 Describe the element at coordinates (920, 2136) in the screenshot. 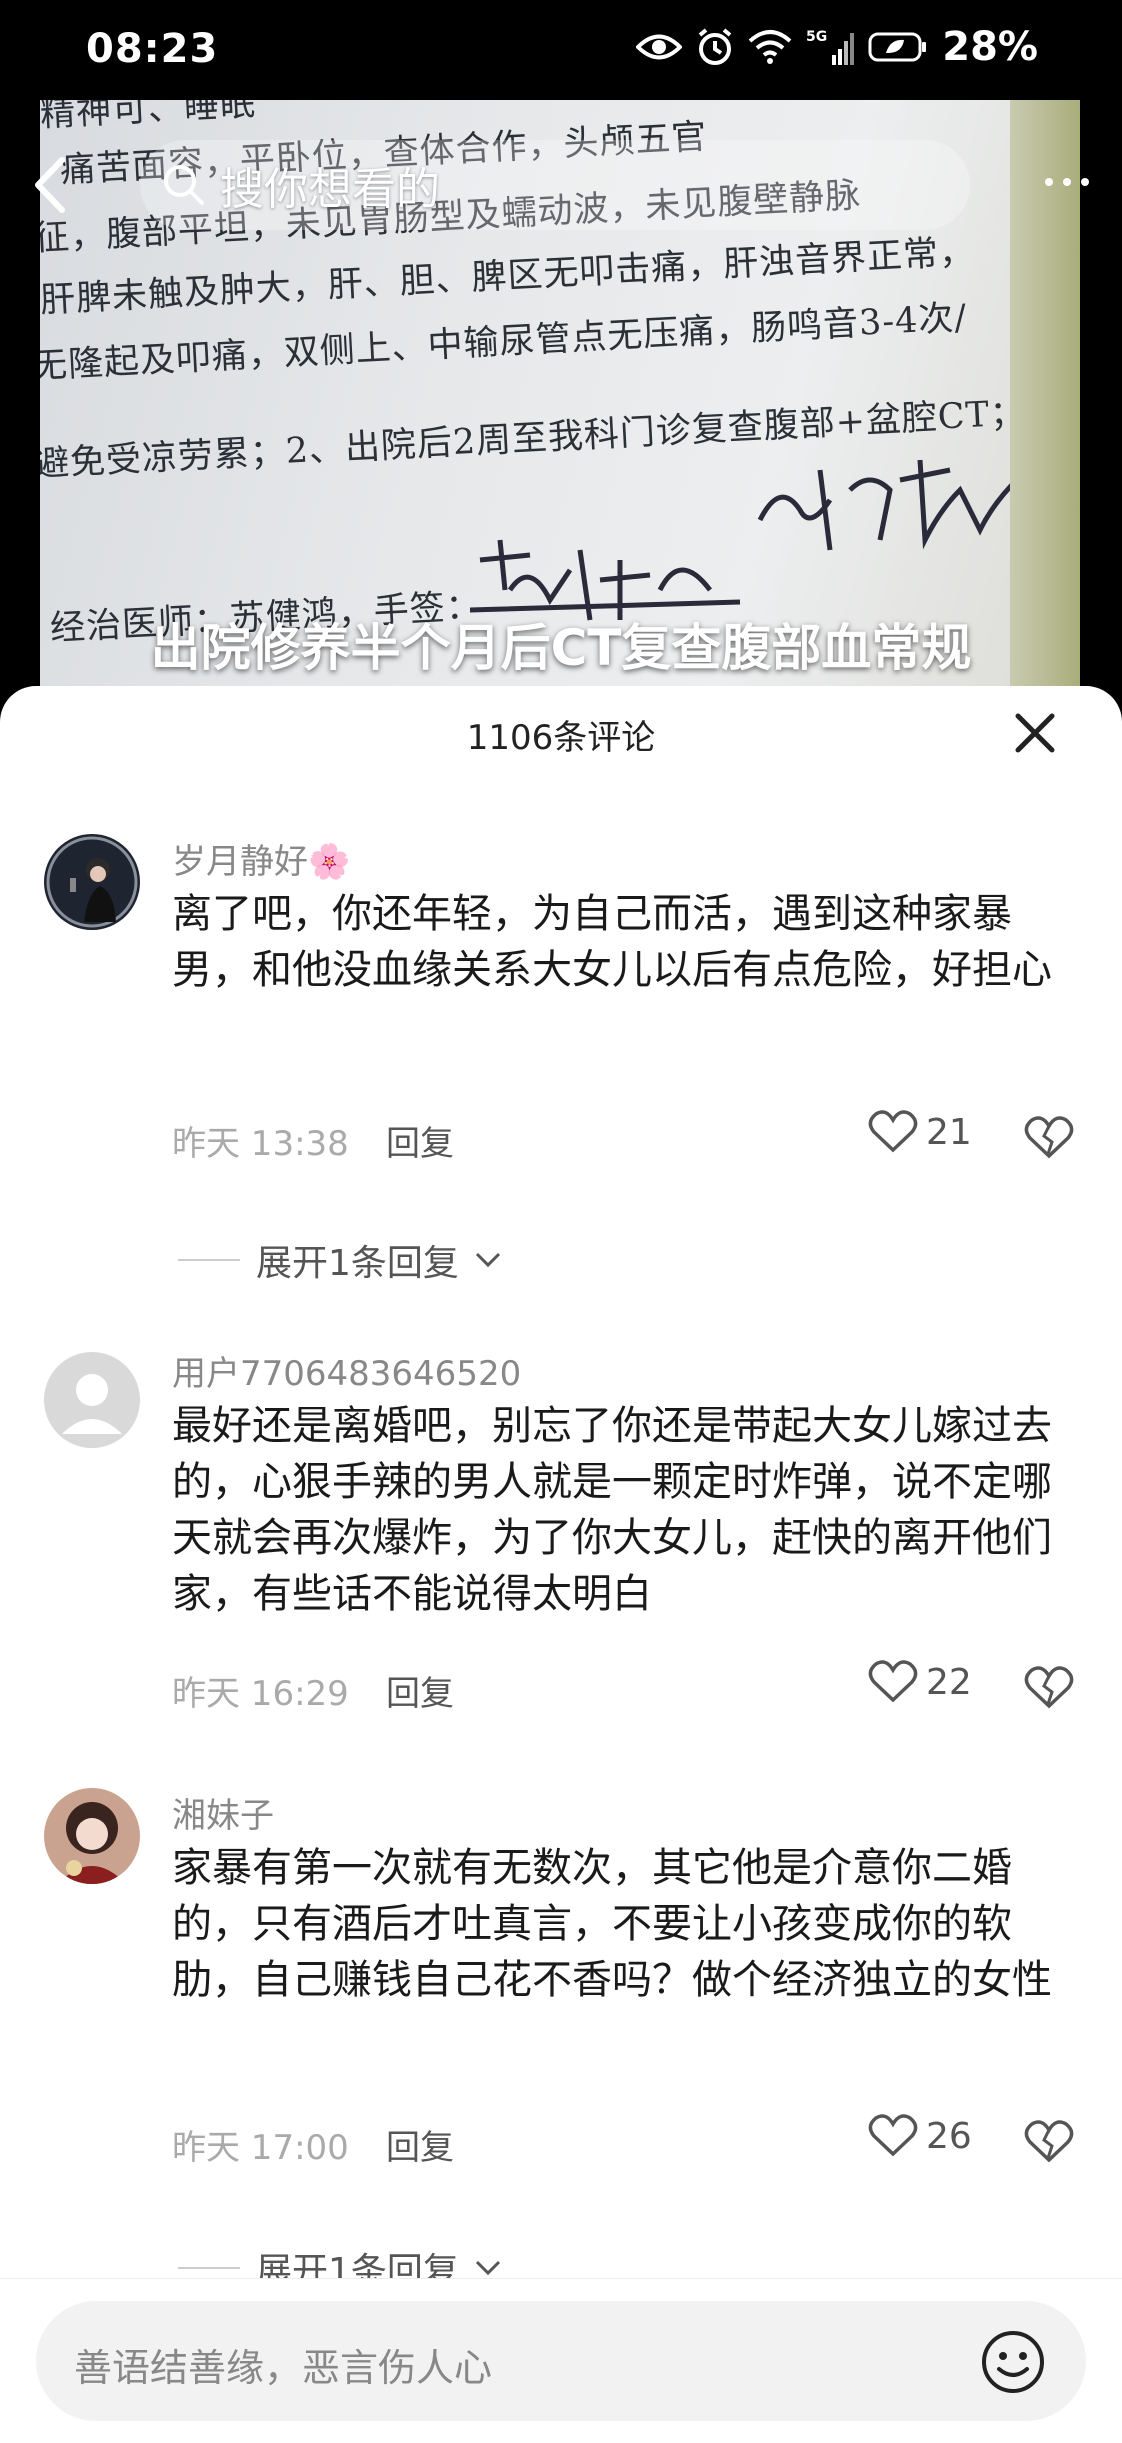

I see `like-button: 26` at that location.